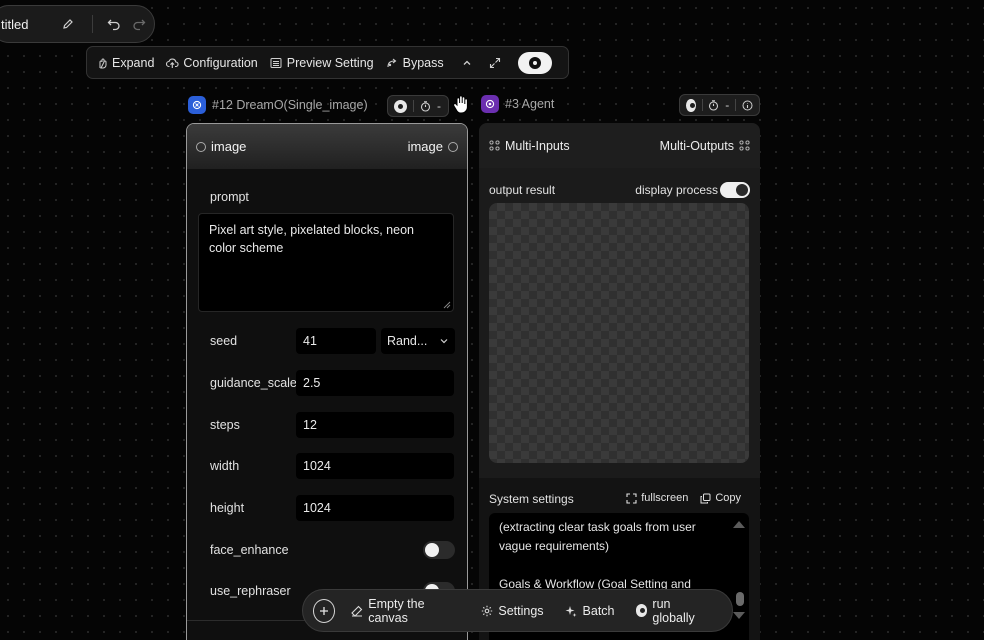 The width and height of the screenshot is (984, 640). I want to click on multi-inputs-label: Multi-Inputs, so click(537, 145).